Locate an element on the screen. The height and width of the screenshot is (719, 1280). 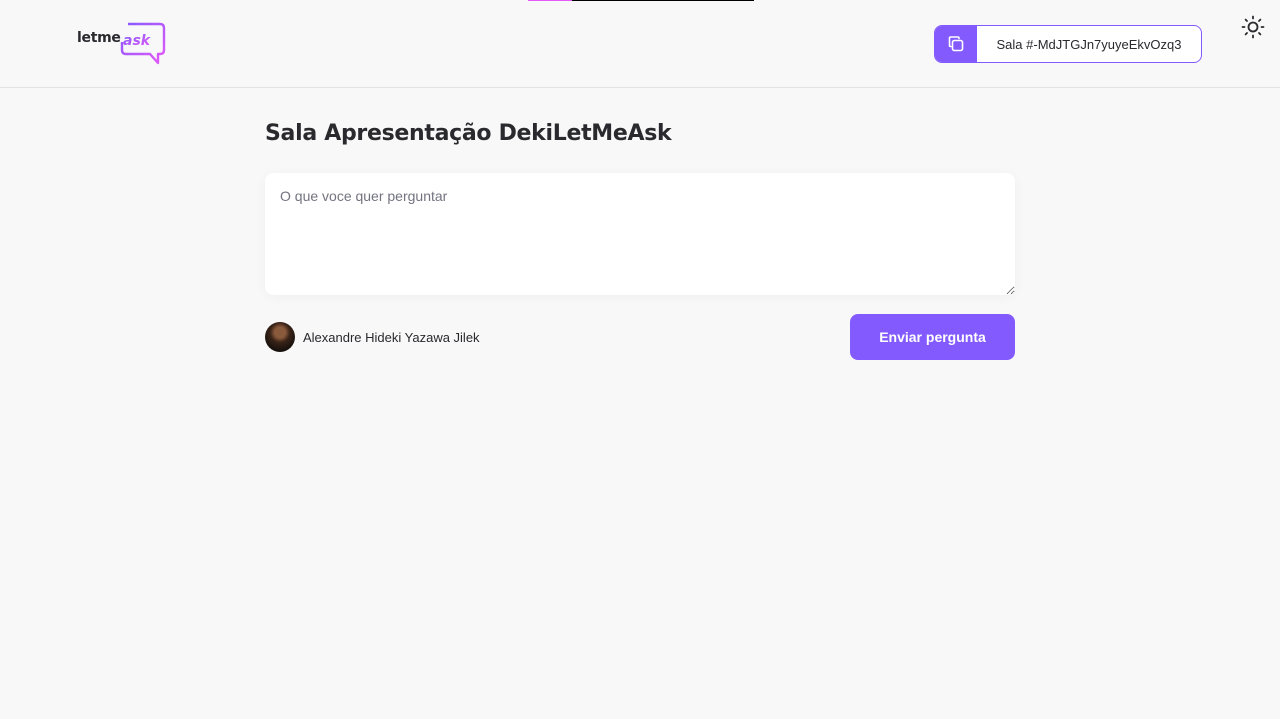
avatar is located at coordinates (280, 337).